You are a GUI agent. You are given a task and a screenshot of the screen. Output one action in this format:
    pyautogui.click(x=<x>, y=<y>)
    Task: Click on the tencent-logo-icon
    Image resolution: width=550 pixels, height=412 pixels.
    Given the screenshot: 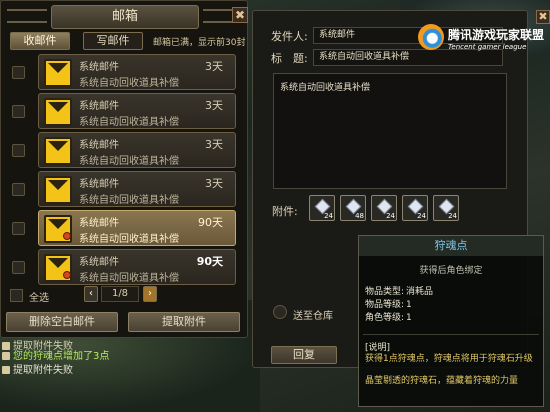 What is the action you would take?
    pyautogui.click(x=431, y=37)
    